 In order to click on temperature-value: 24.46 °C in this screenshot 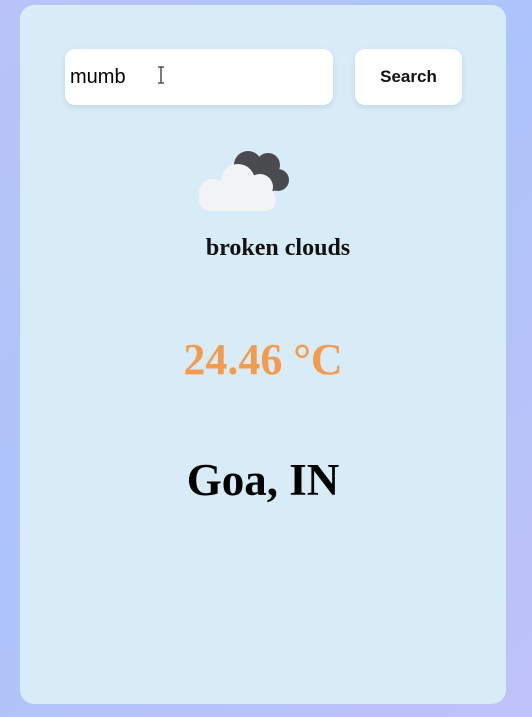, I will do `click(263, 359)`.